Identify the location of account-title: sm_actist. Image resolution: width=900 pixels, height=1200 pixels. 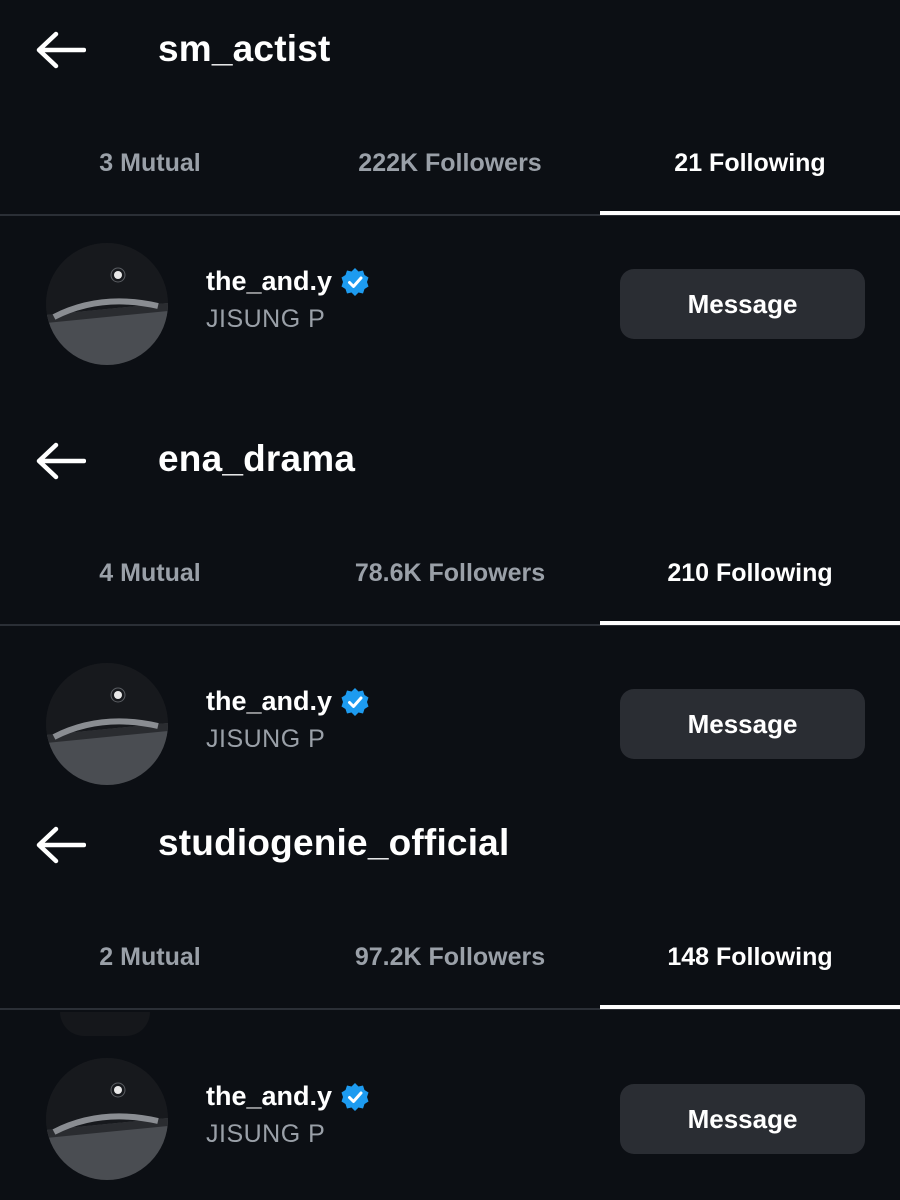
(244, 48).